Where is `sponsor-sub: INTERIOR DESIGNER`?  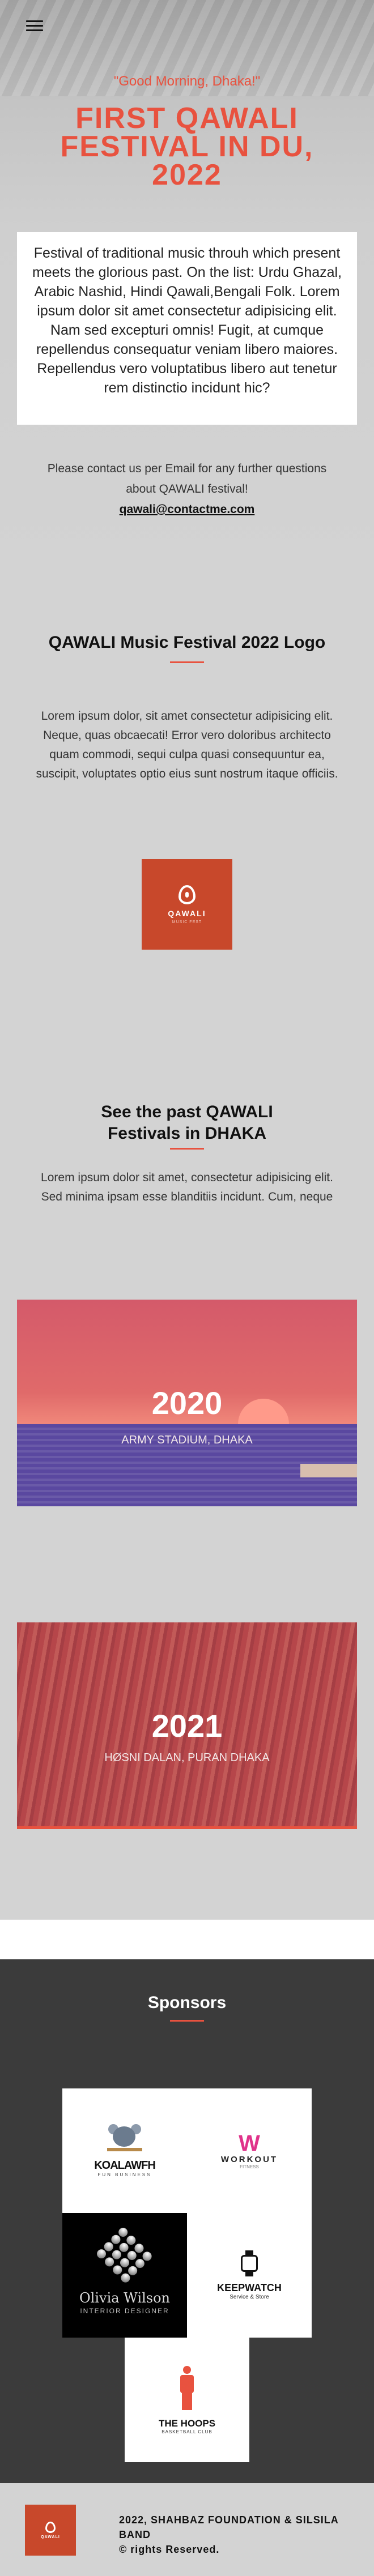 sponsor-sub: INTERIOR DESIGNER is located at coordinates (124, 2311).